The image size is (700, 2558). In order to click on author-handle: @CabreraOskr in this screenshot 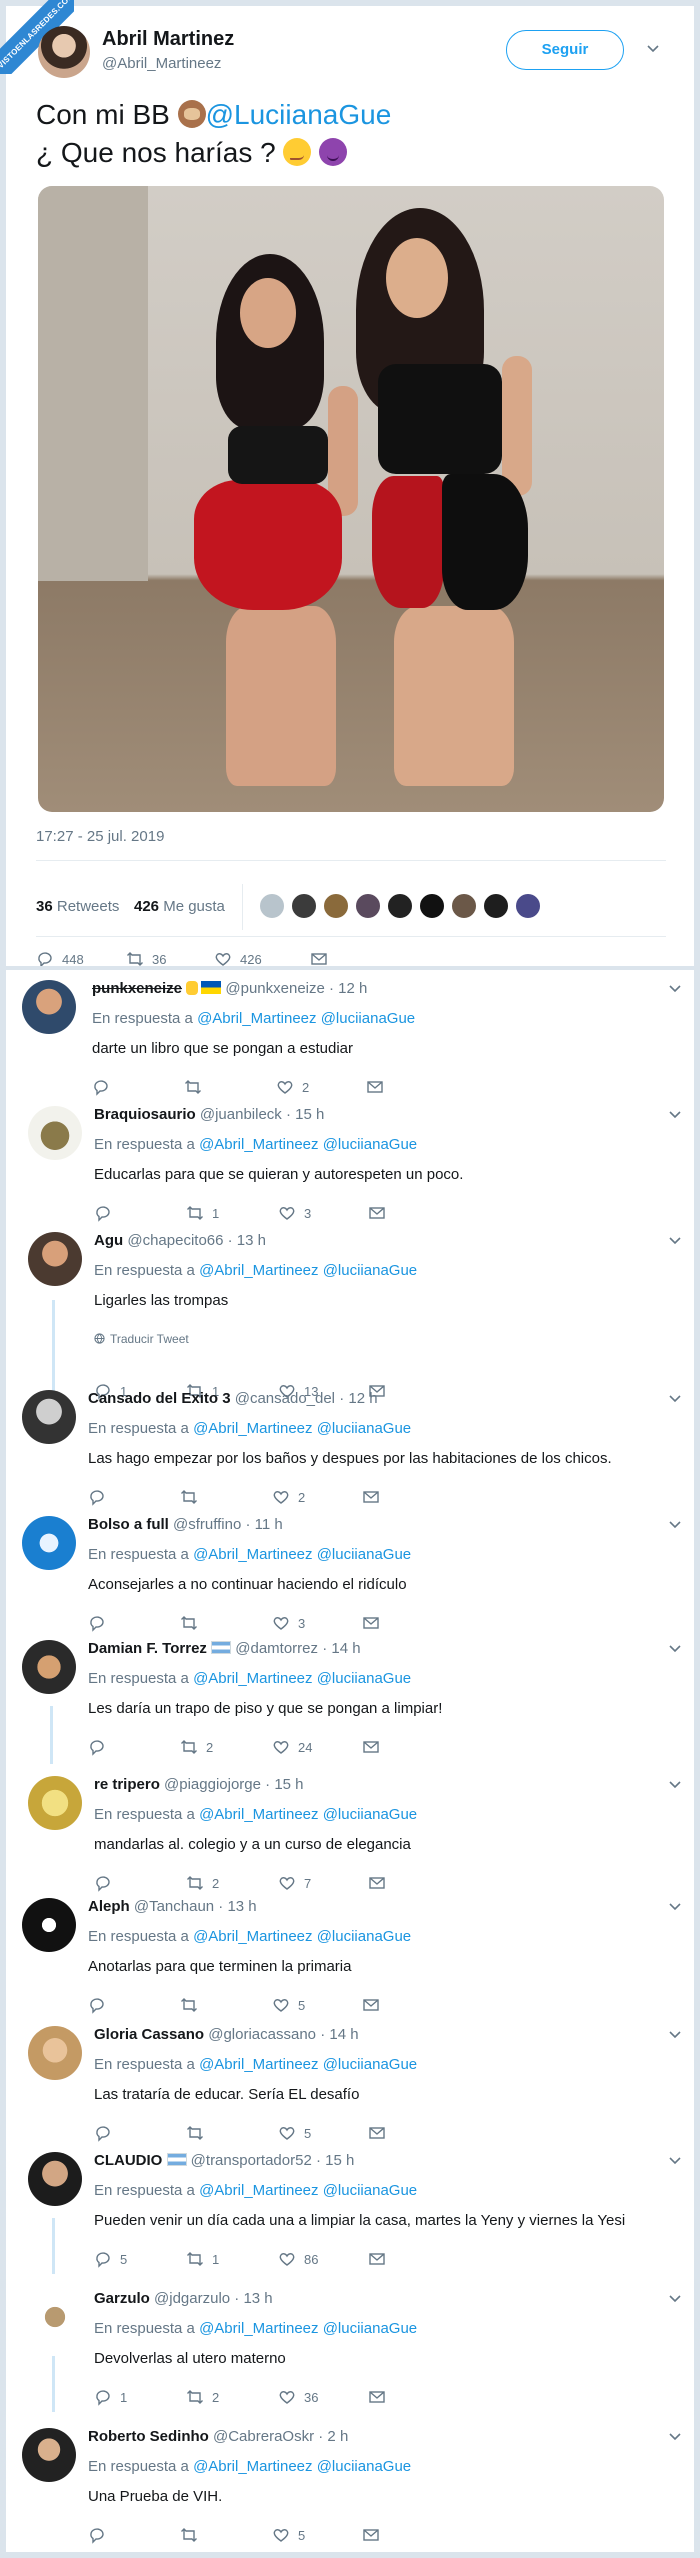, I will do `click(263, 2436)`.